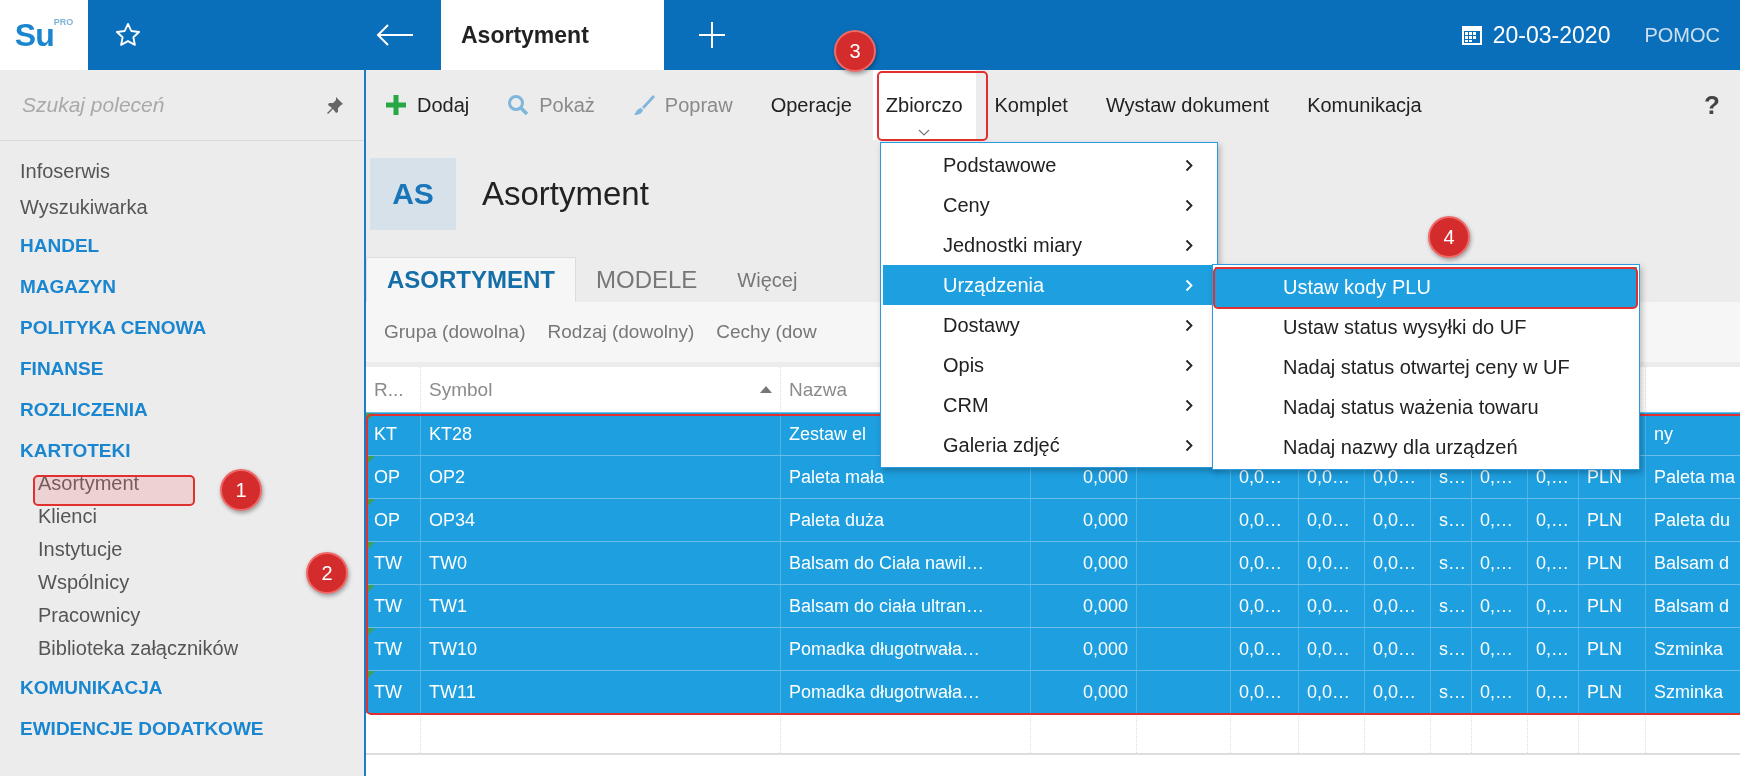 Image resolution: width=1740 pixels, height=776 pixels. Describe the element at coordinates (89, 615) in the screenshot. I see `sidebar-item: Pracownicy` at that location.